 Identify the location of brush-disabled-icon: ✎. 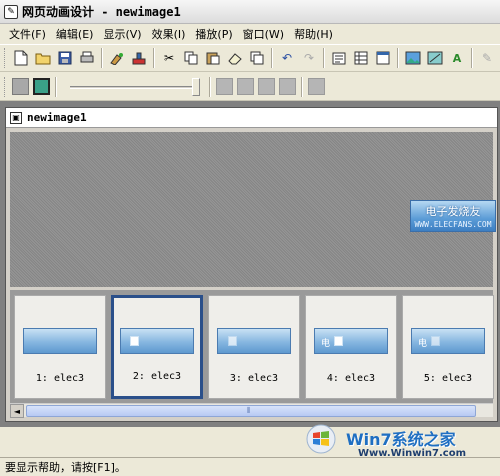
(487, 58).